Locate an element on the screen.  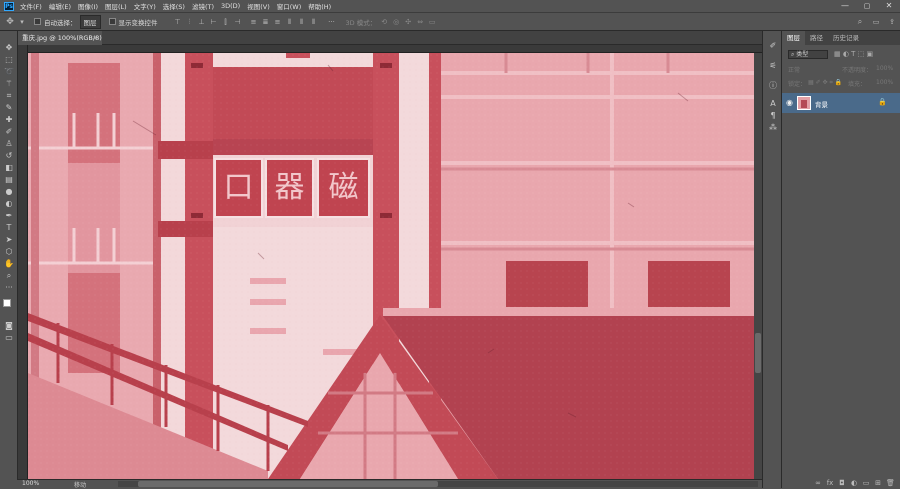
link-layers-icon: ∞ is located at coordinates (818, 483).